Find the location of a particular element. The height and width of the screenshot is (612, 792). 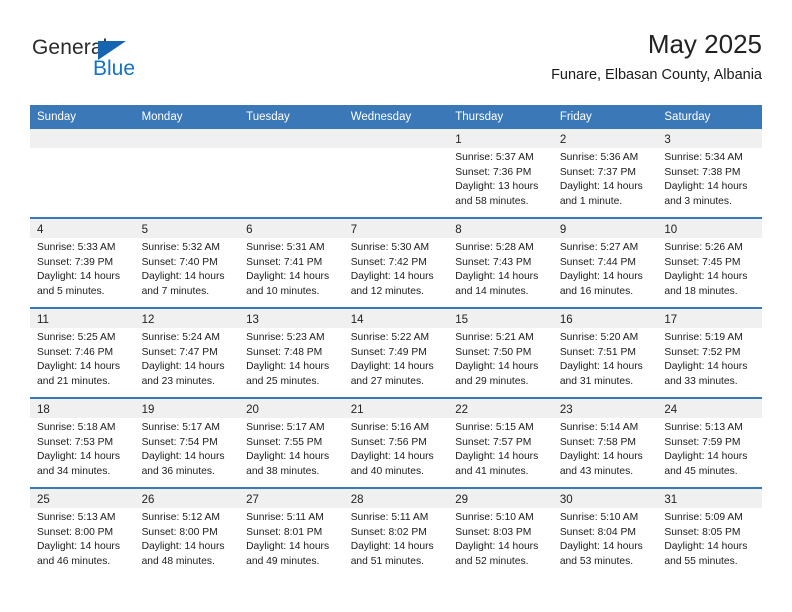

daylight-text-line2: and 12 minutes. is located at coordinates (387, 291).